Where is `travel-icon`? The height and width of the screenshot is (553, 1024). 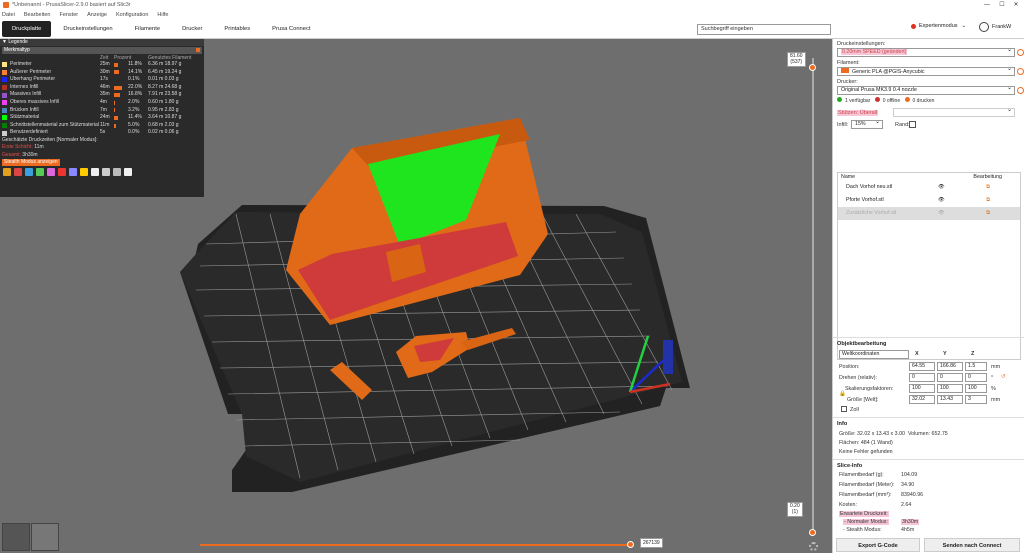
travel-icon is located at coordinates (7, 172).